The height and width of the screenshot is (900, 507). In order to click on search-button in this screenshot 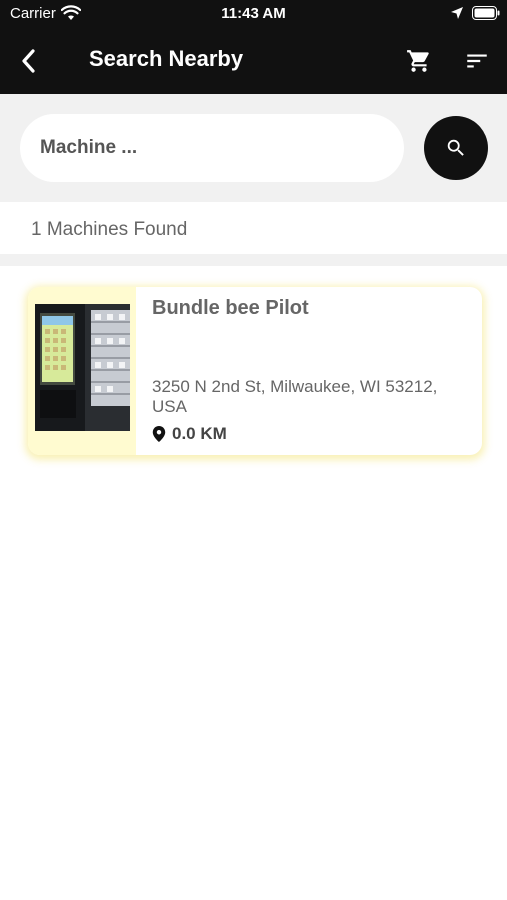, I will do `click(456, 148)`.